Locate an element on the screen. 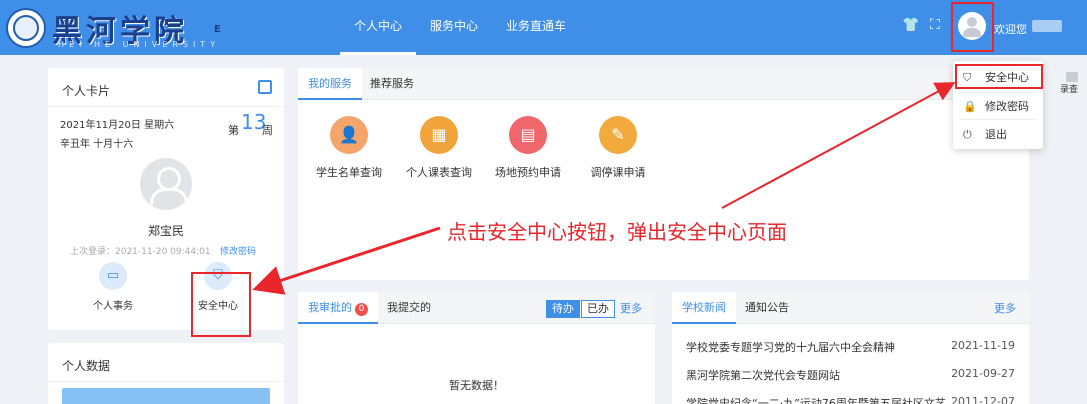 This screenshot has height=404, width=1087. tab-my-approvals: 我审批的 0 is located at coordinates (338, 308).